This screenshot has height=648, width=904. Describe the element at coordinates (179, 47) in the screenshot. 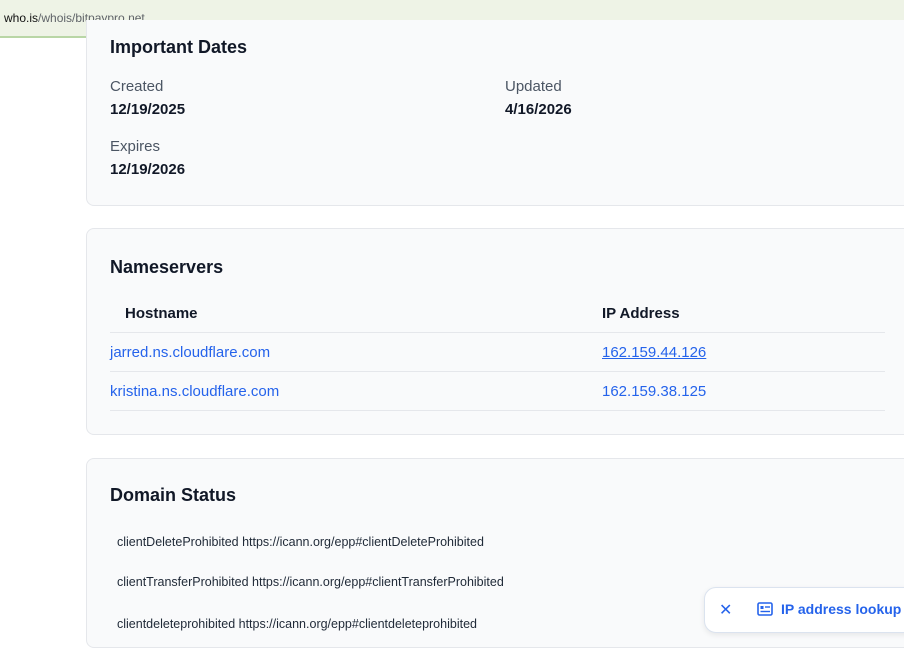

I see `important-dates-title: Important Dates` at that location.